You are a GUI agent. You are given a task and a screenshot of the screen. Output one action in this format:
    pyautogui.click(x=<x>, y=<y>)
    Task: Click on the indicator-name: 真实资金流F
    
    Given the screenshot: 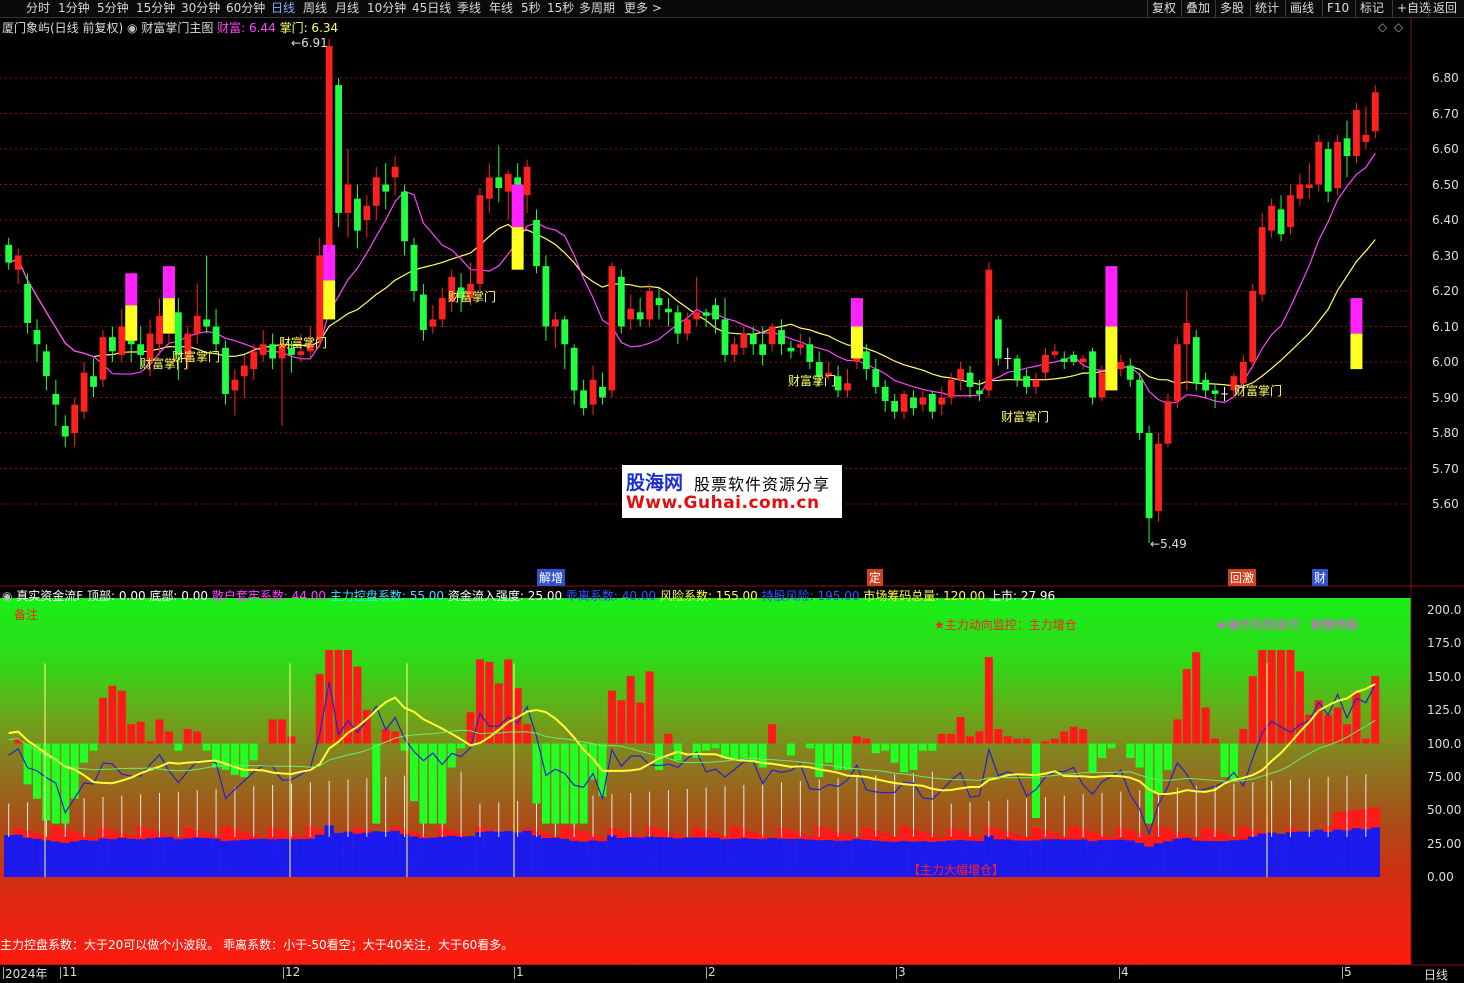 What is the action you would take?
    pyautogui.click(x=51, y=596)
    